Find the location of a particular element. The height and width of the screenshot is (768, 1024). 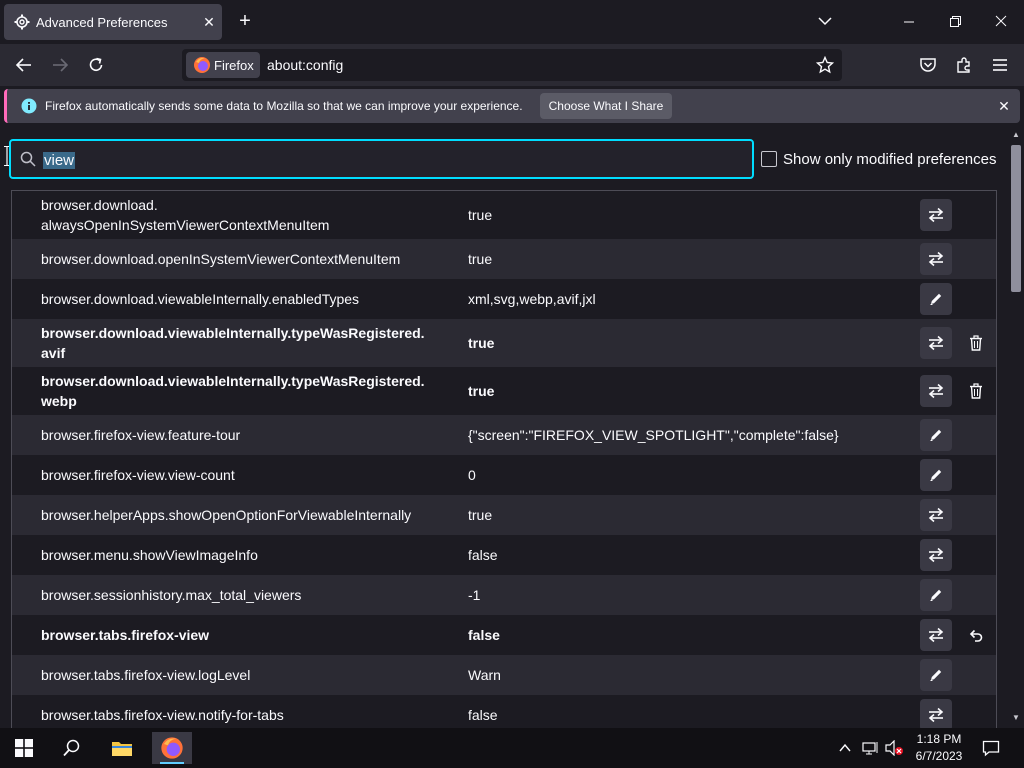

start-button is located at coordinates (24, 748).